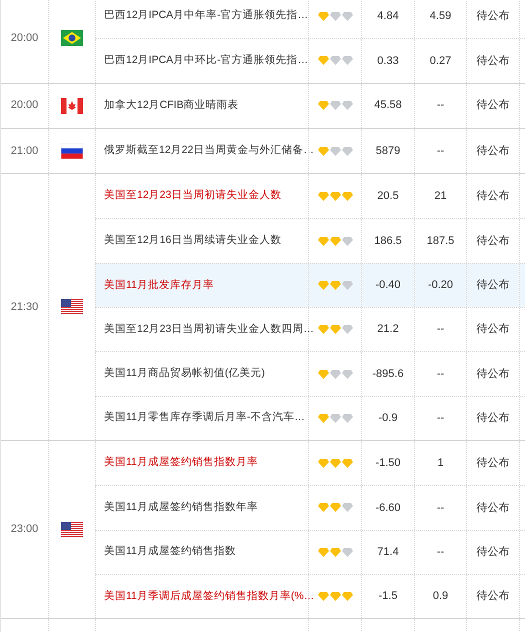 This screenshot has width=525, height=632. What do you see at coordinates (388, 106) in the screenshot?
I see `previous-value: 45.58` at bounding box center [388, 106].